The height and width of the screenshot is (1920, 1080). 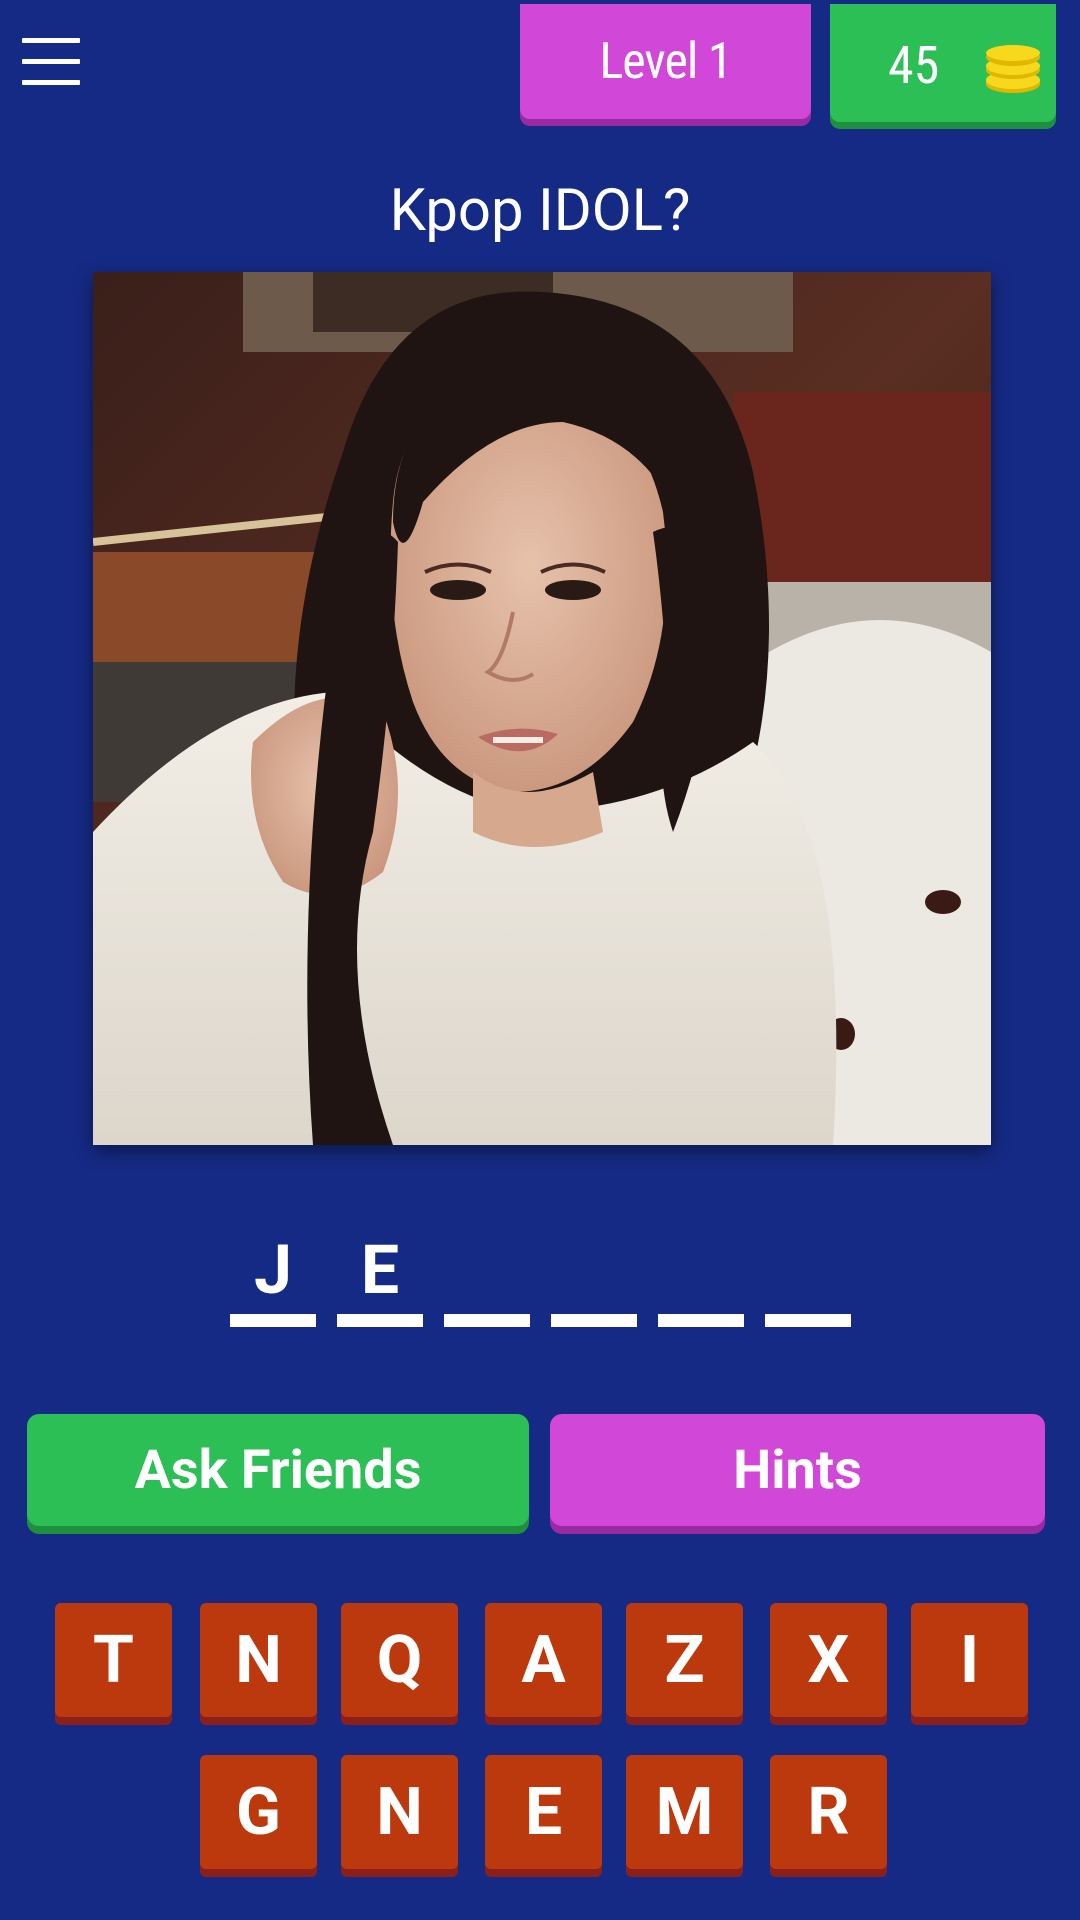 What do you see at coordinates (543, 1812) in the screenshot?
I see `letter-key: E` at bounding box center [543, 1812].